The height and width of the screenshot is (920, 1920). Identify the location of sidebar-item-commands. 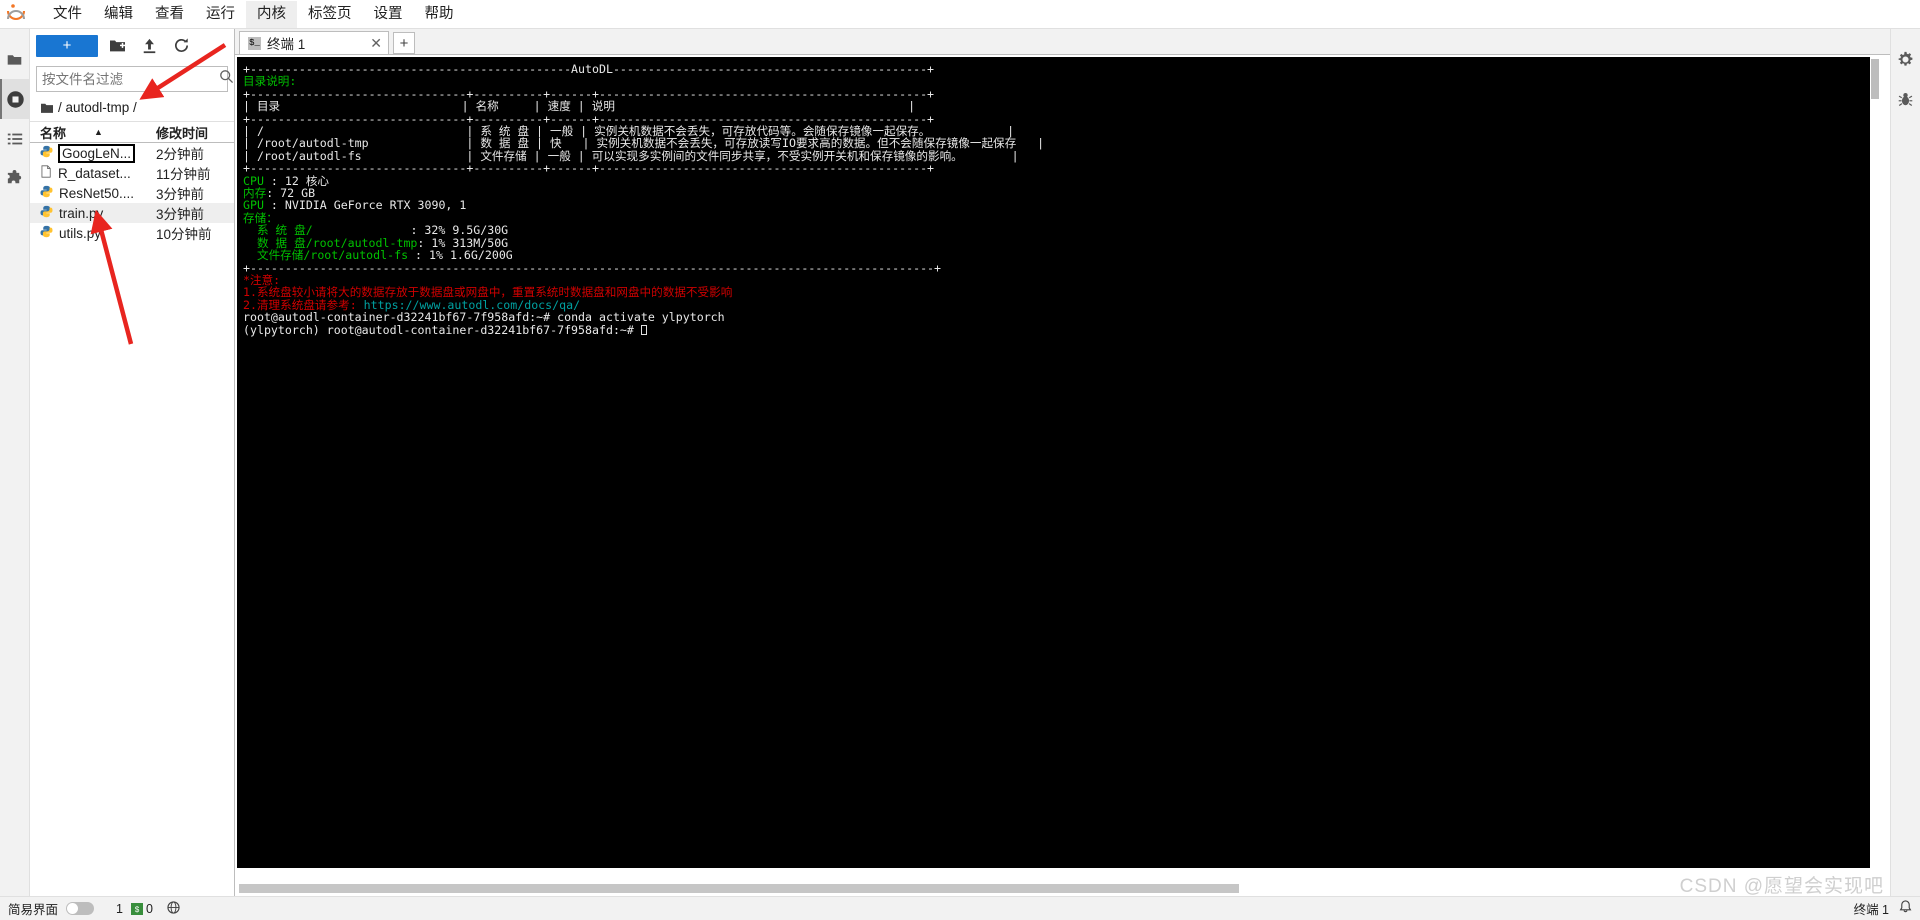
(15, 139).